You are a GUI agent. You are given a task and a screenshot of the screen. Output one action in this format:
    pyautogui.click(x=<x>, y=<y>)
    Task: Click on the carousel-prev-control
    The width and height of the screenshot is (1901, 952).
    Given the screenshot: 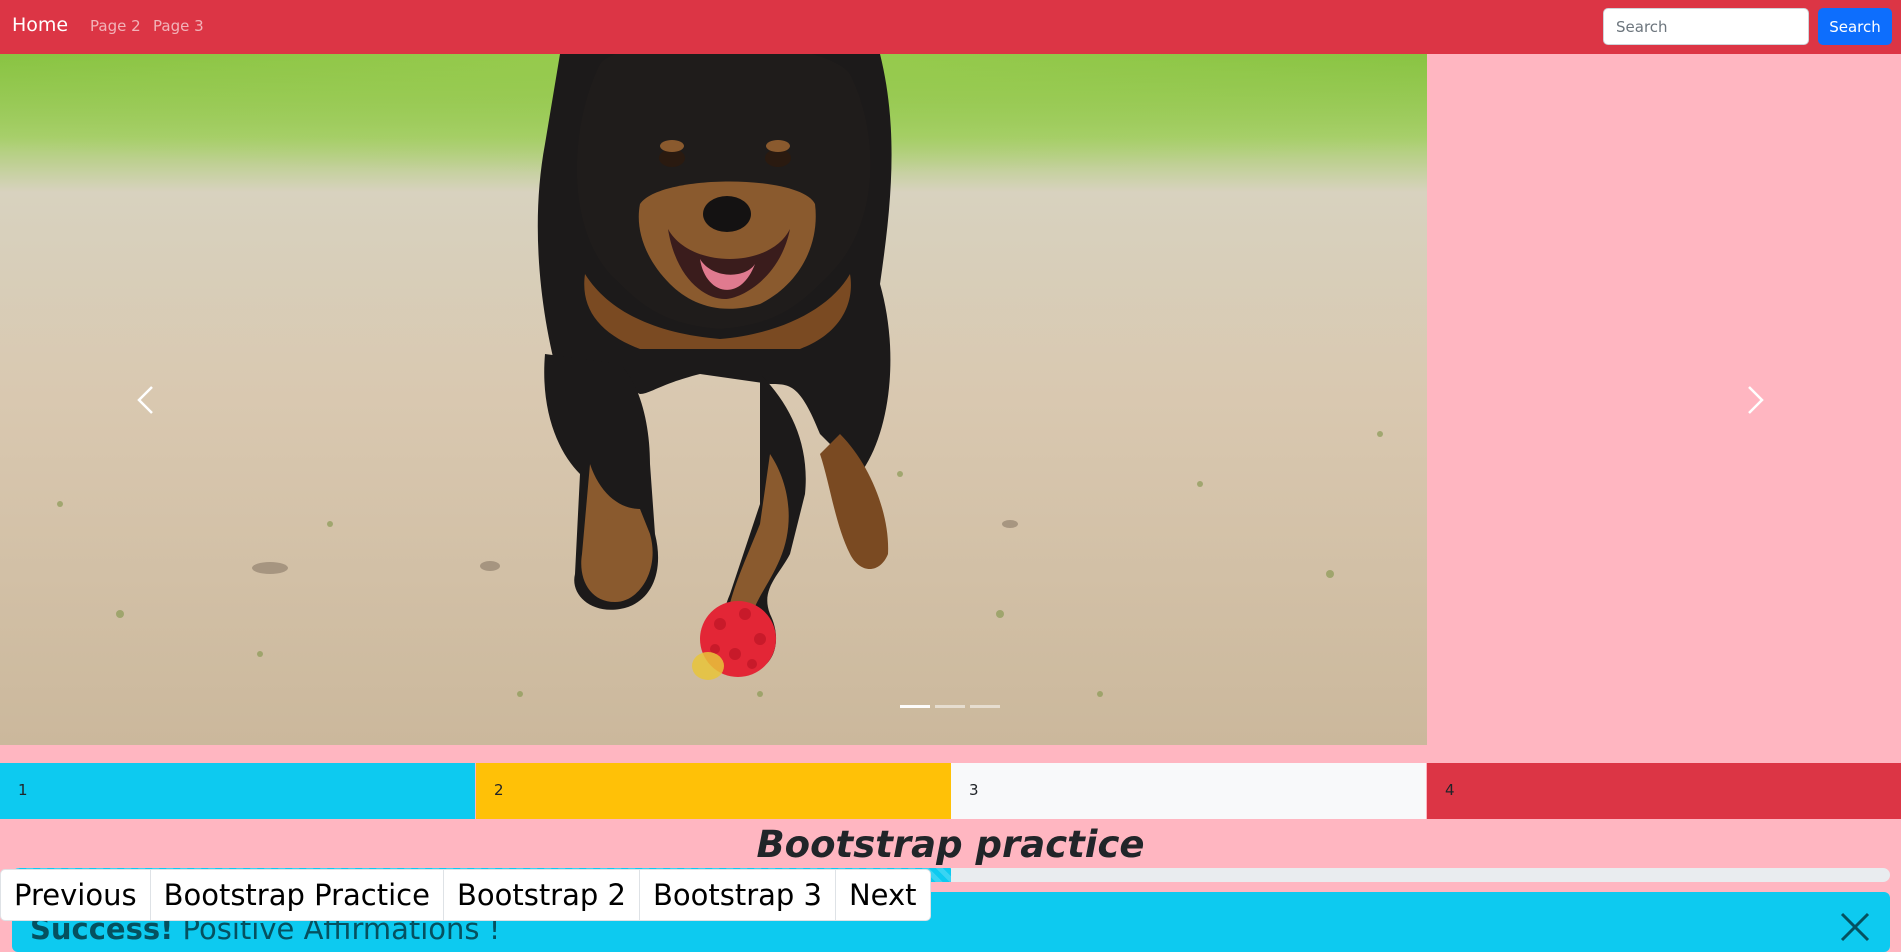 What is the action you would take?
    pyautogui.click(x=145, y=399)
    